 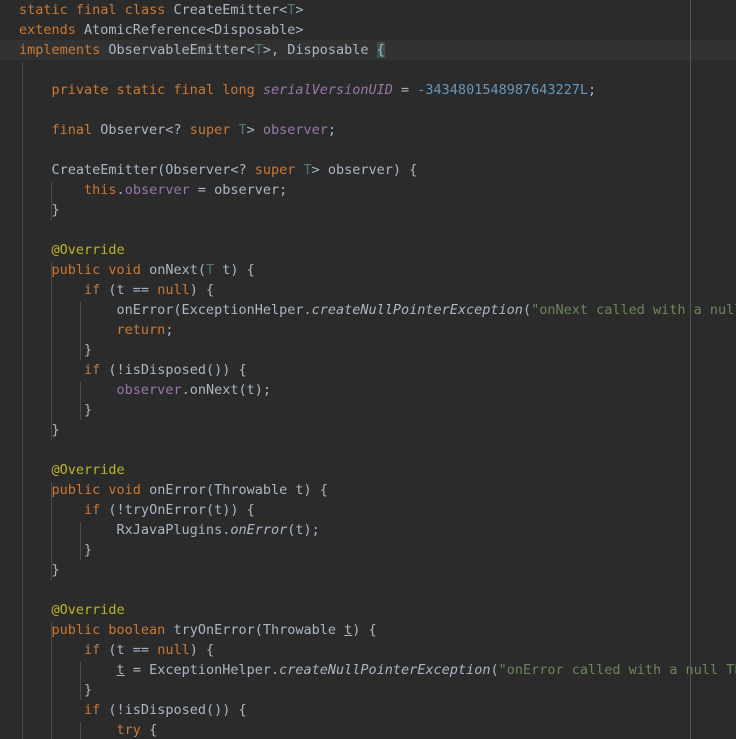 What do you see at coordinates (47, 30) in the screenshot?
I see `token: extends` at bounding box center [47, 30].